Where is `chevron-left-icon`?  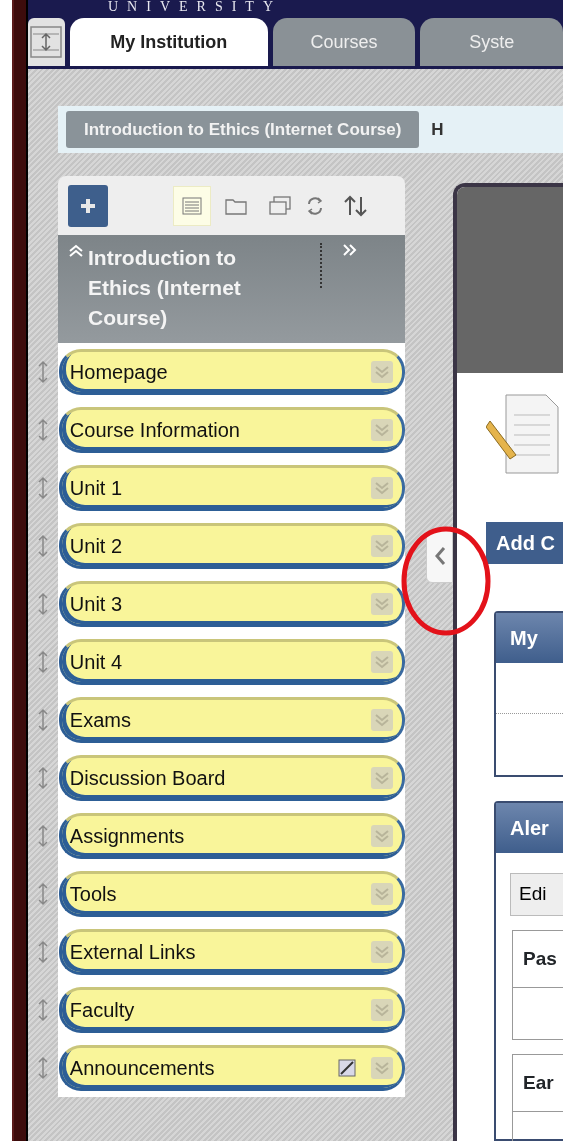 chevron-left-icon is located at coordinates (439, 556).